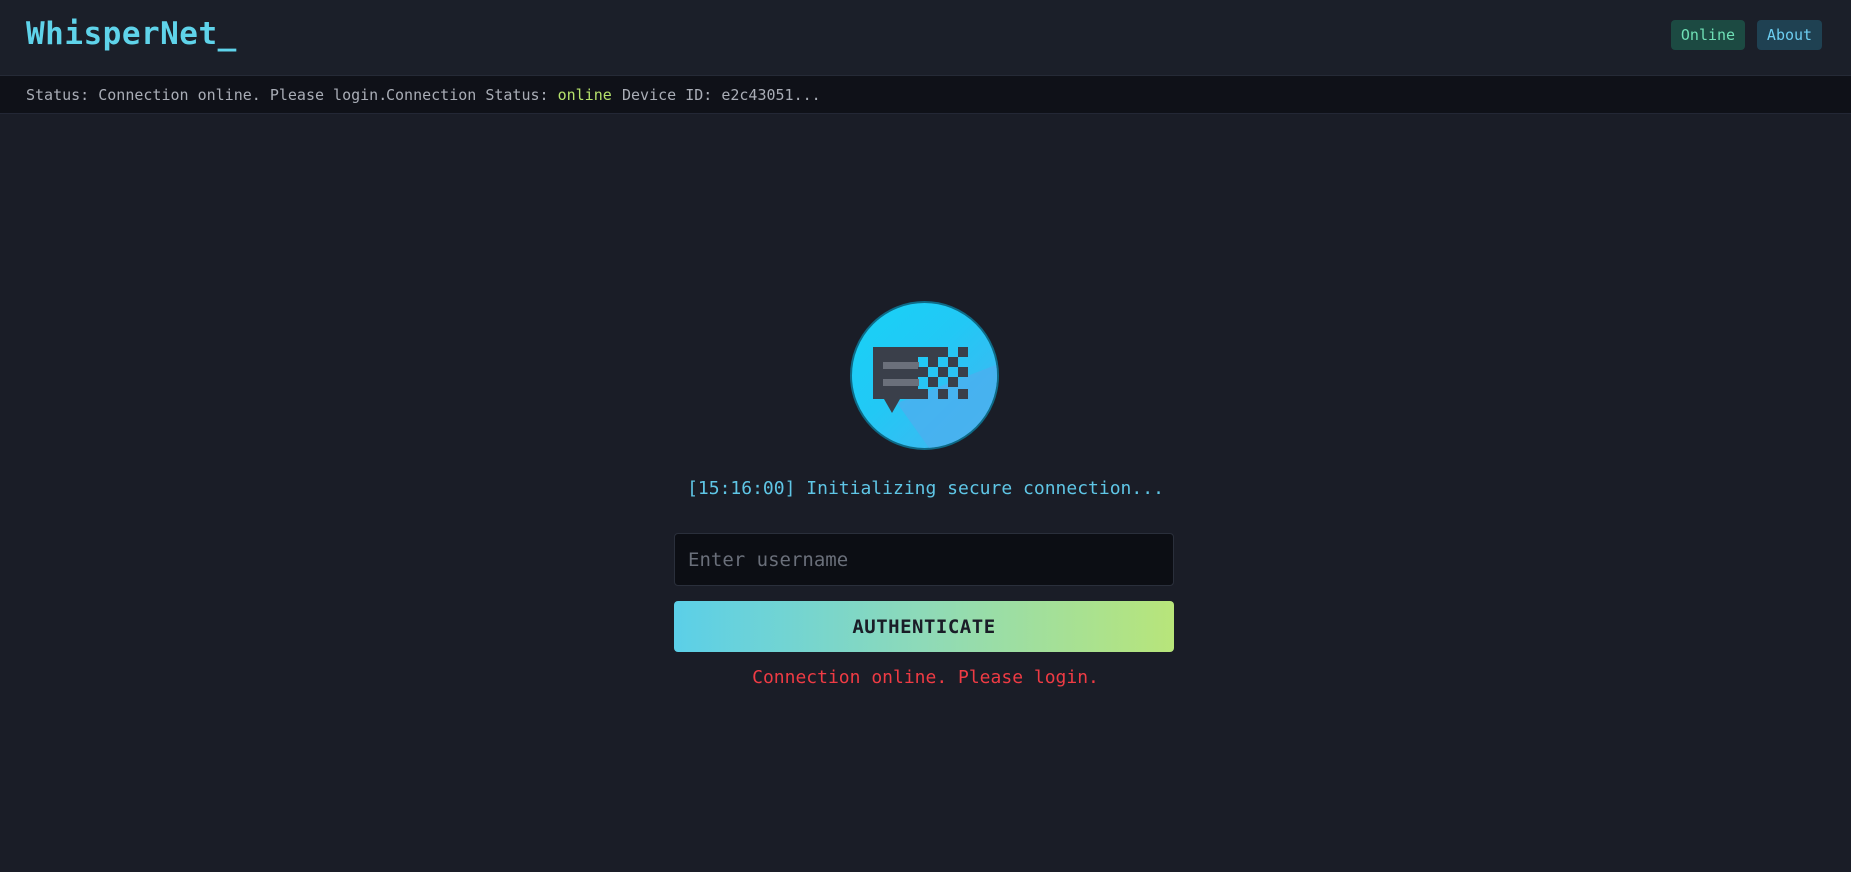  What do you see at coordinates (131, 34) in the screenshot?
I see `app-logo: WhisperNet_` at bounding box center [131, 34].